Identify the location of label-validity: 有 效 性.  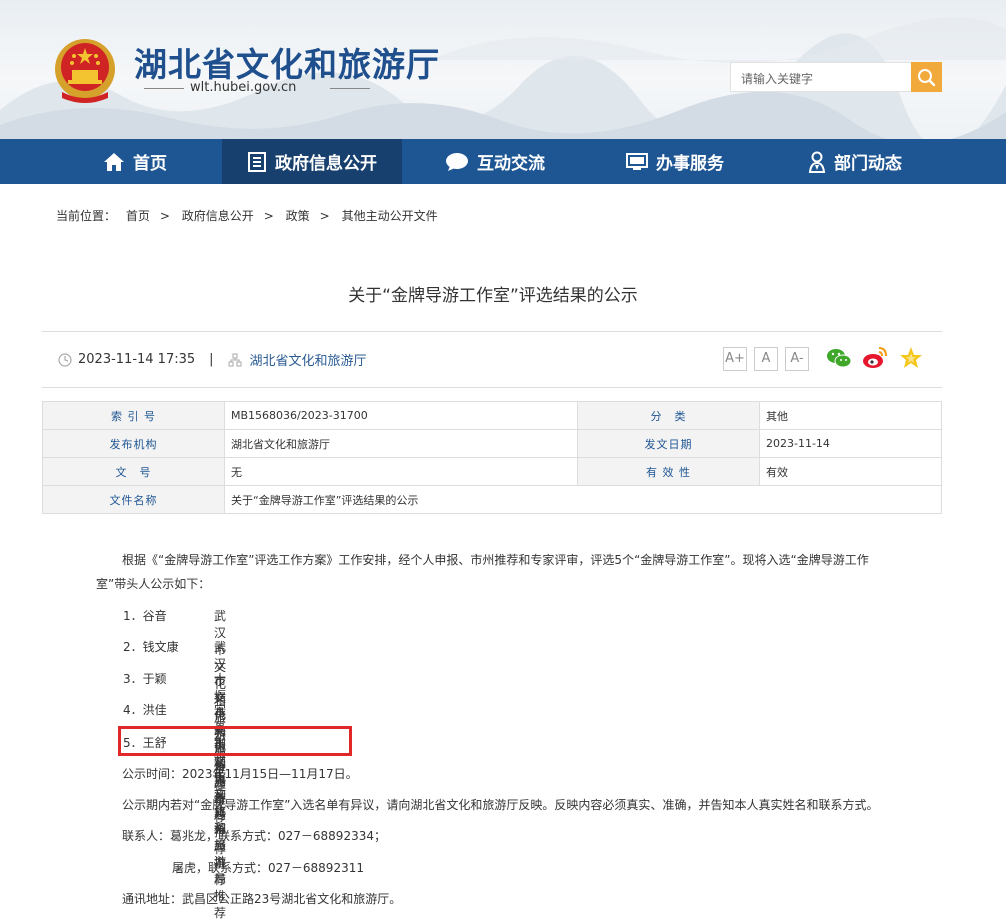
(668, 471).